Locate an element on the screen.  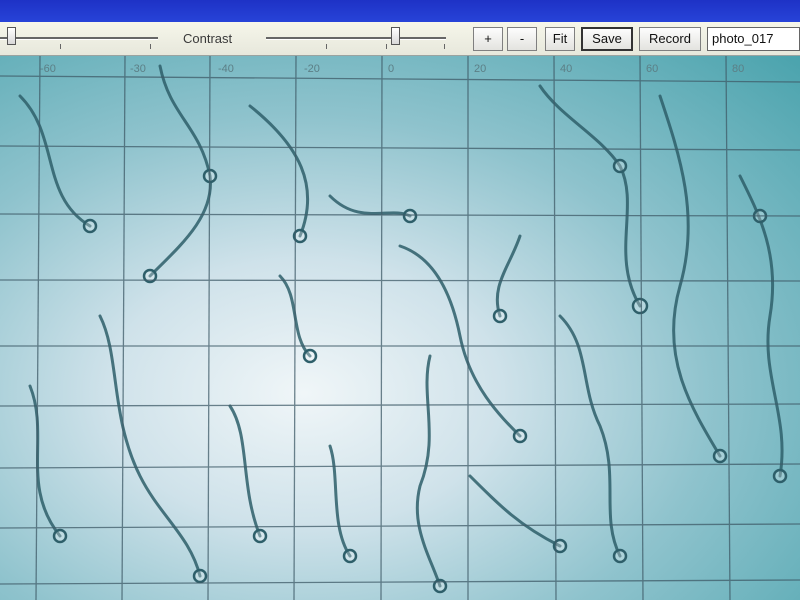
brightness-slider-thumb is located at coordinates (11, 36).